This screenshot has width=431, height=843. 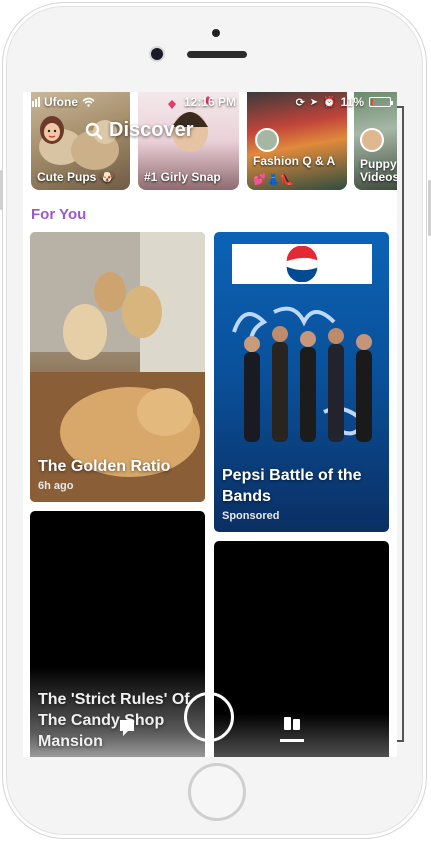 I want to click on battery-icon, so click(x=381, y=102).